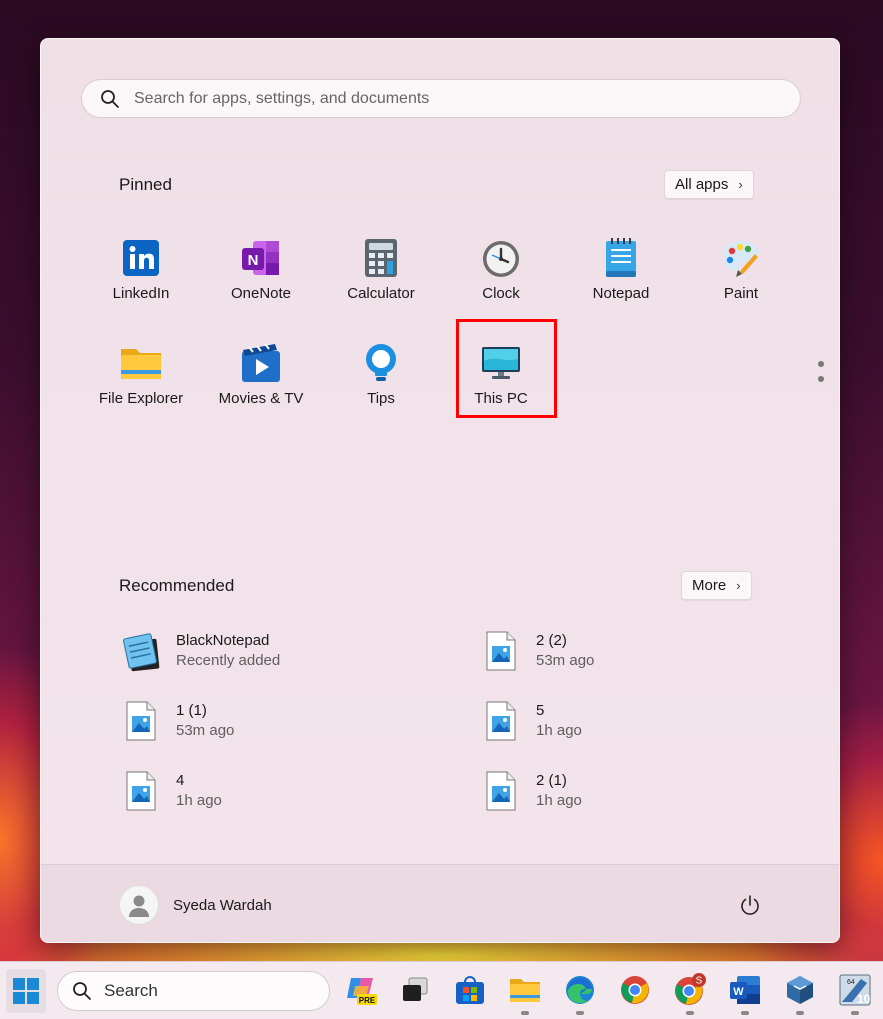  What do you see at coordinates (228, 660) in the screenshot?
I see `recommended-item-time: Recently added` at bounding box center [228, 660].